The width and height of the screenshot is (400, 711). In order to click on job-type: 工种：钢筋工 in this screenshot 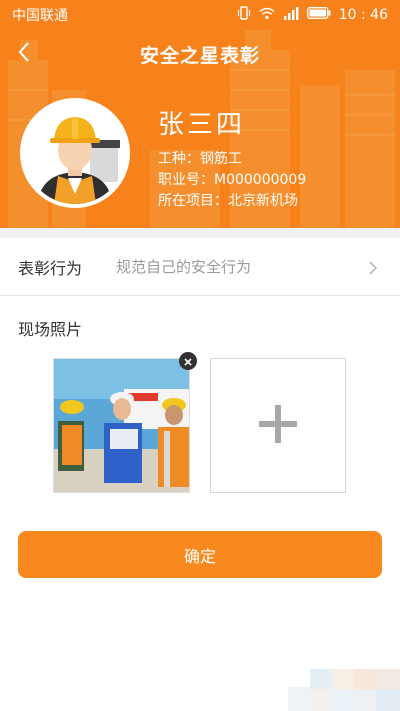, I will do `click(200, 159)`.